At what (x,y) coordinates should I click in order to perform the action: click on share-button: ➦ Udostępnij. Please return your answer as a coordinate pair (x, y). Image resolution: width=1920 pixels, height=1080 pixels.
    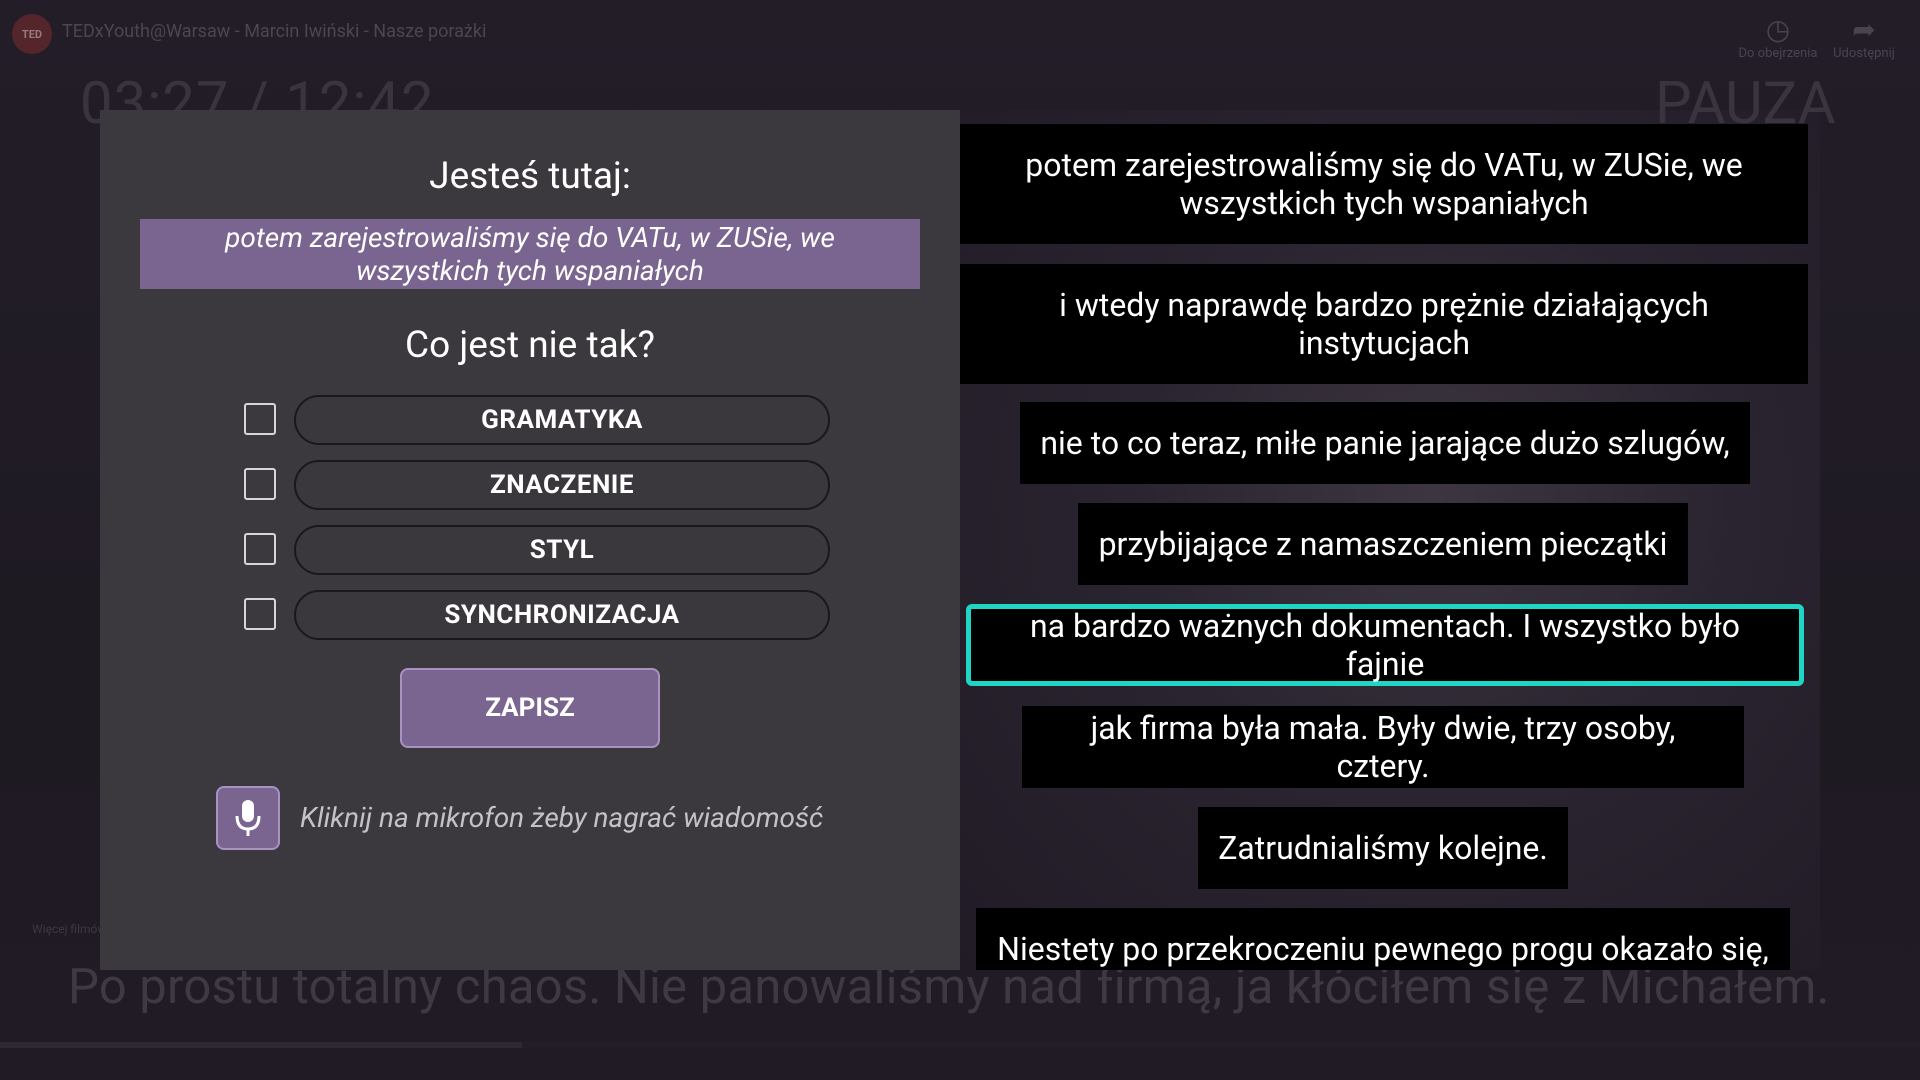
    Looking at the image, I should click on (1864, 37).